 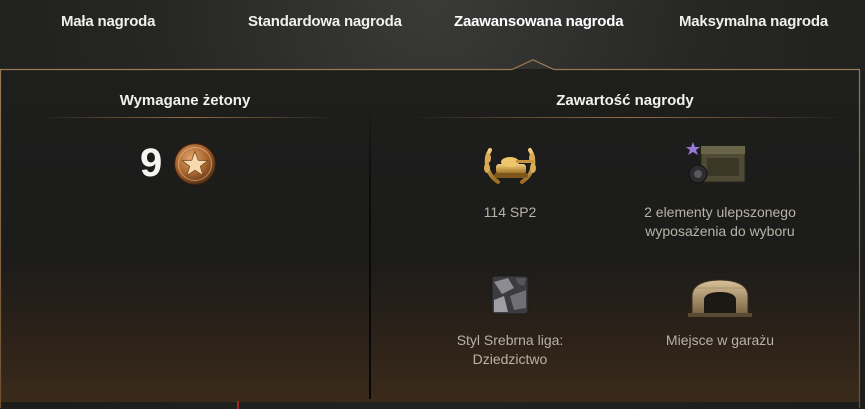 I want to click on garage-slot-icon, so click(x=720, y=298).